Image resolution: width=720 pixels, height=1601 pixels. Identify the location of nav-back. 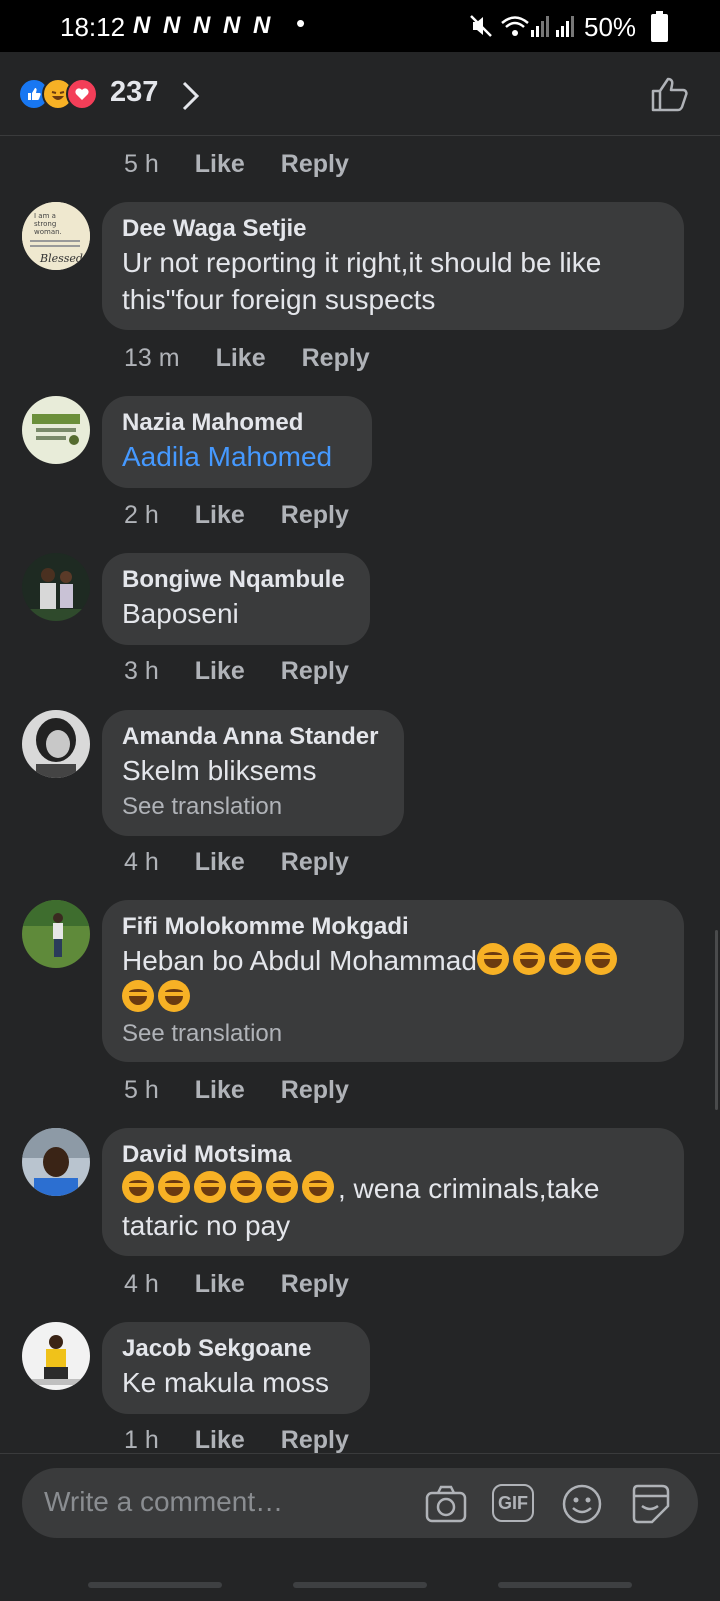
(565, 1585).